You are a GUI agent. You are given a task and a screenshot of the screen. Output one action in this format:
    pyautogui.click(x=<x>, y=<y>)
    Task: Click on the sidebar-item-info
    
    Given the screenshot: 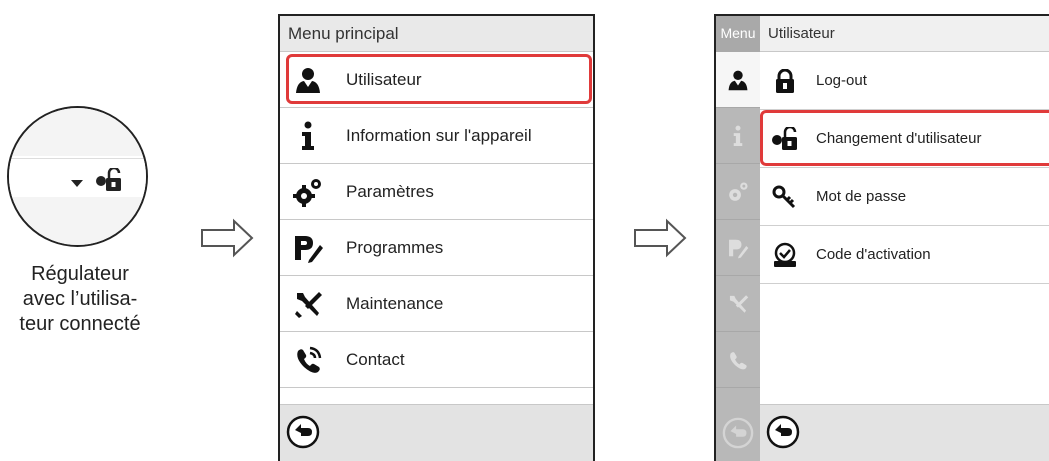 What is the action you would take?
    pyautogui.click(x=738, y=136)
    